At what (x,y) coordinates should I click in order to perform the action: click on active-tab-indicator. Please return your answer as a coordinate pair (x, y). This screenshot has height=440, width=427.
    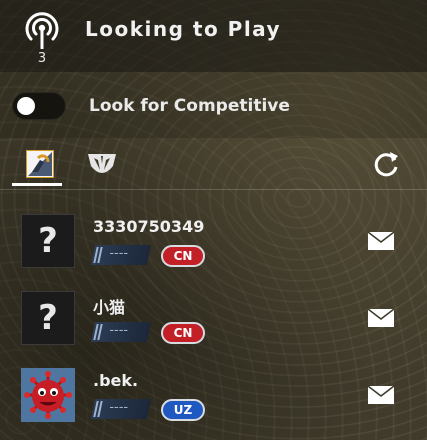
    Looking at the image, I should click on (37, 184).